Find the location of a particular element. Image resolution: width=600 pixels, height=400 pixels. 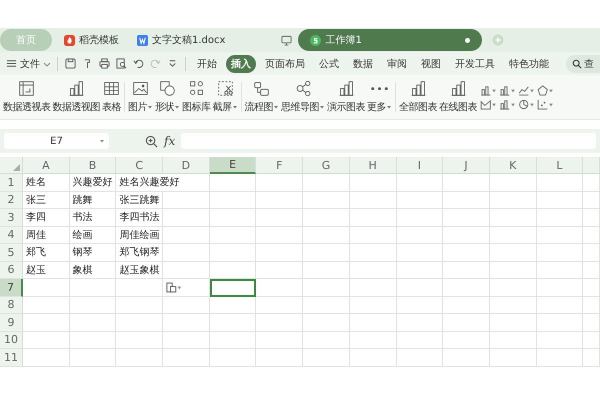

document-tab: 文字文稿1.docx is located at coordinates (181, 40).